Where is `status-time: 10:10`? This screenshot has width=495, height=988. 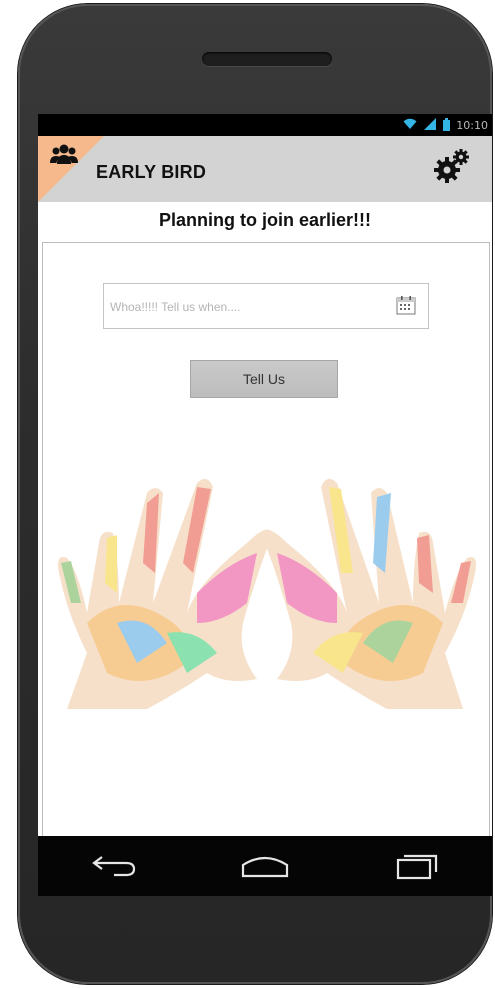
status-time: 10:10 is located at coordinates (472, 125).